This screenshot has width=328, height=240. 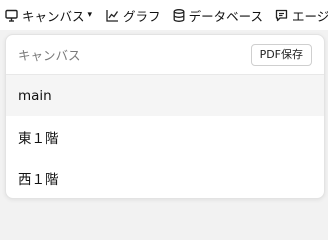 I want to click on database-icon, so click(x=179, y=15).